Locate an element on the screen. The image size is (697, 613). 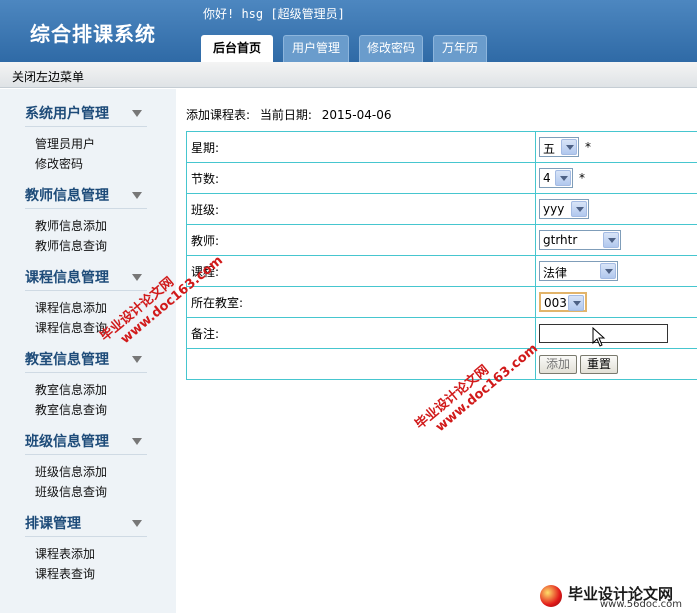
sidebar-group-header: 教室信息管理 is located at coordinates (86, 361).